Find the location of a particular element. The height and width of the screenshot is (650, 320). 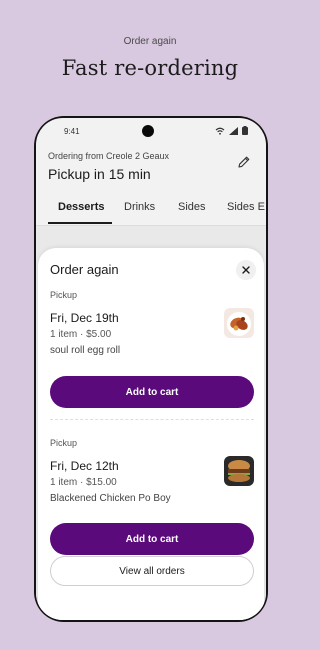

order-item-name: soul roll egg roll is located at coordinates (85, 350).